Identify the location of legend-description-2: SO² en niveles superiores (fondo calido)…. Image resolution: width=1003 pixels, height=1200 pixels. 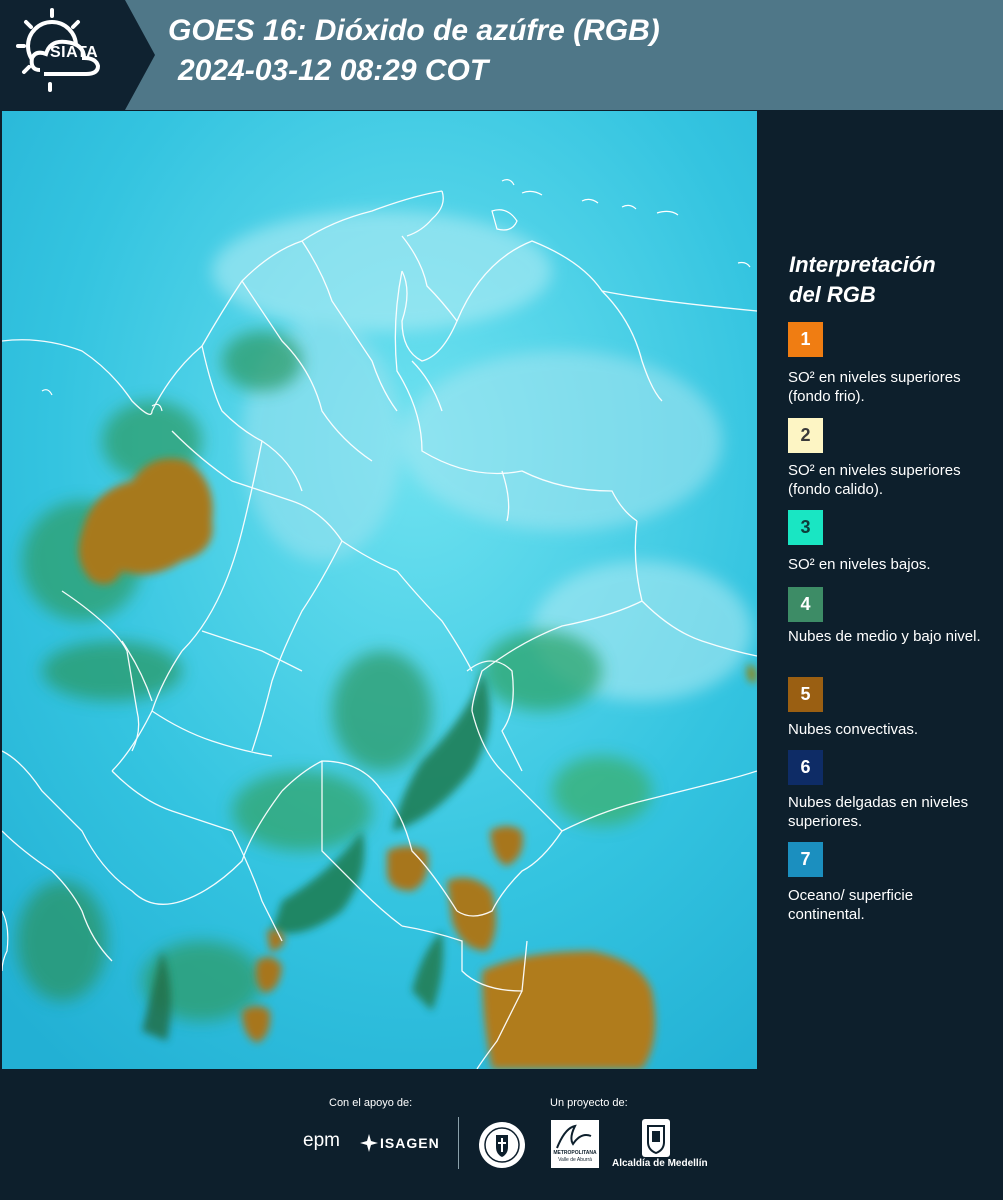
(874, 480).